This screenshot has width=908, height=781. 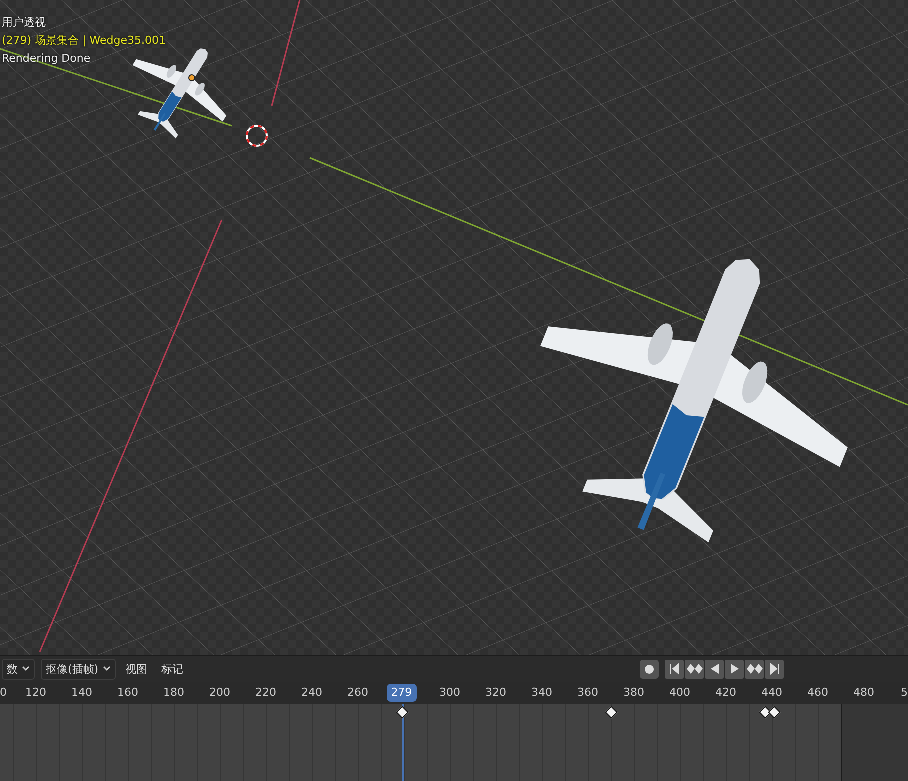 What do you see at coordinates (266, 692) in the screenshot?
I see `frame-number: 220` at bounding box center [266, 692].